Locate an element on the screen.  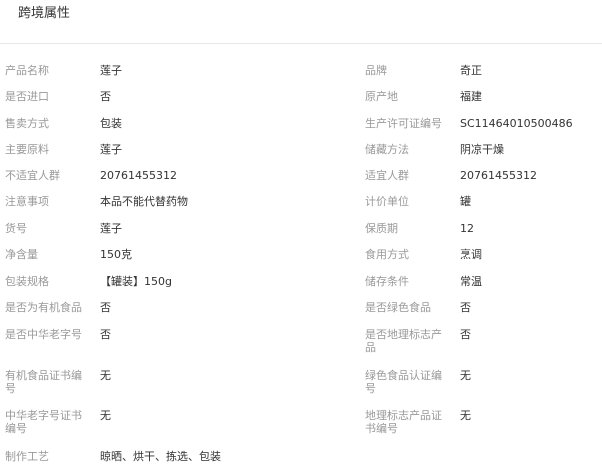
attr-label: 是否绿色食品 is located at coordinates (398, 307).